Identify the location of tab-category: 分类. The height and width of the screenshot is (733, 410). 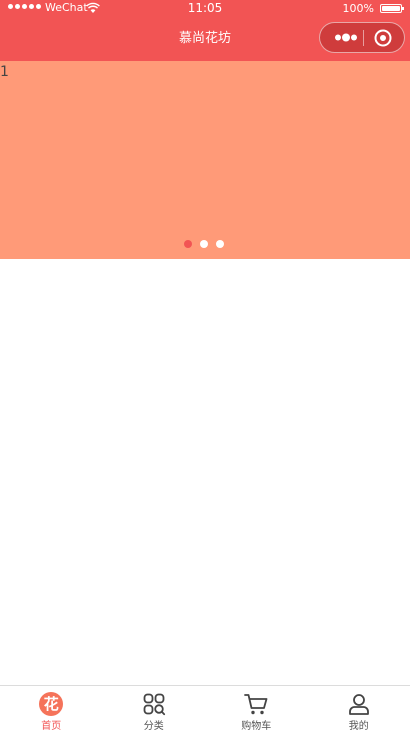
(154, 709).